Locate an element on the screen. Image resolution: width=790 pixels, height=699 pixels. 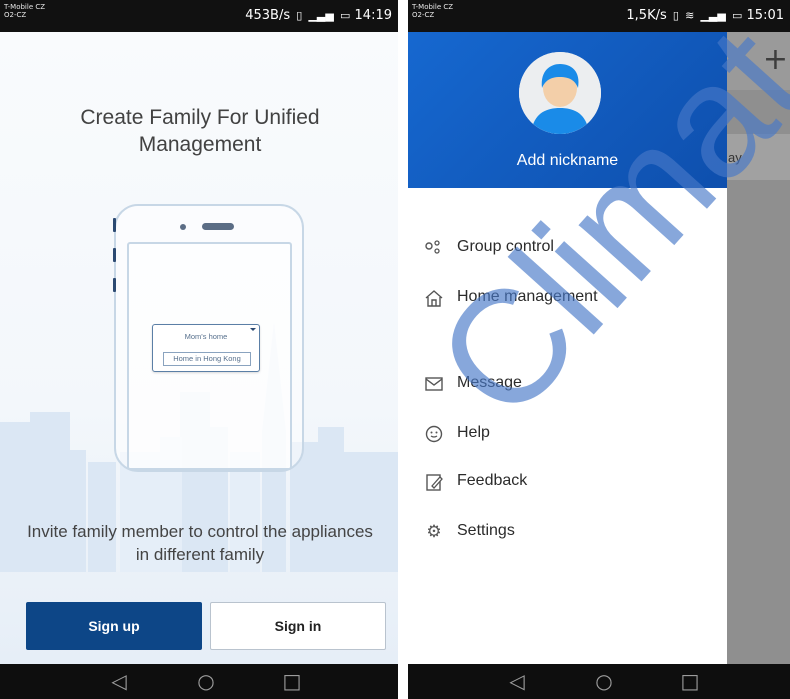
gear-icon: ⚙ is located at coordinates (434, 532).